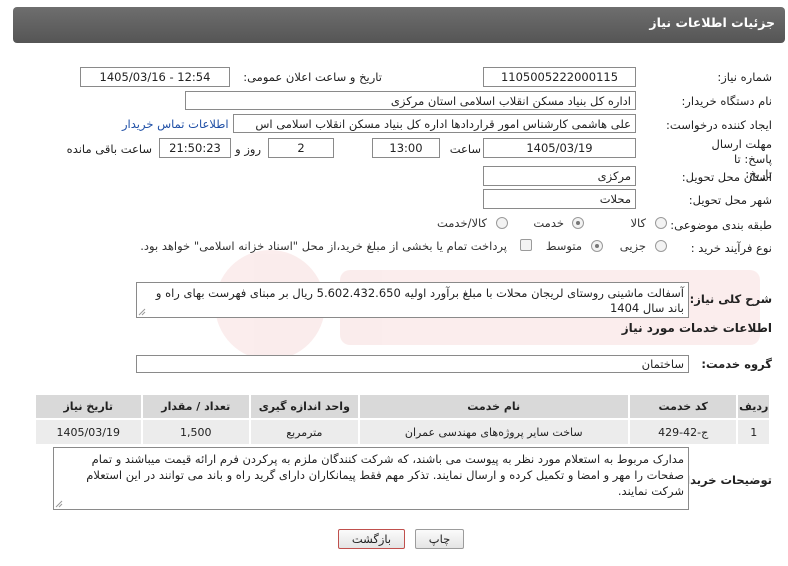 The image size is (788, 566). Describe the element at coordinates (744, 77) in the screenshot. I see `need-number-label: شماره نیاز:` at that location.